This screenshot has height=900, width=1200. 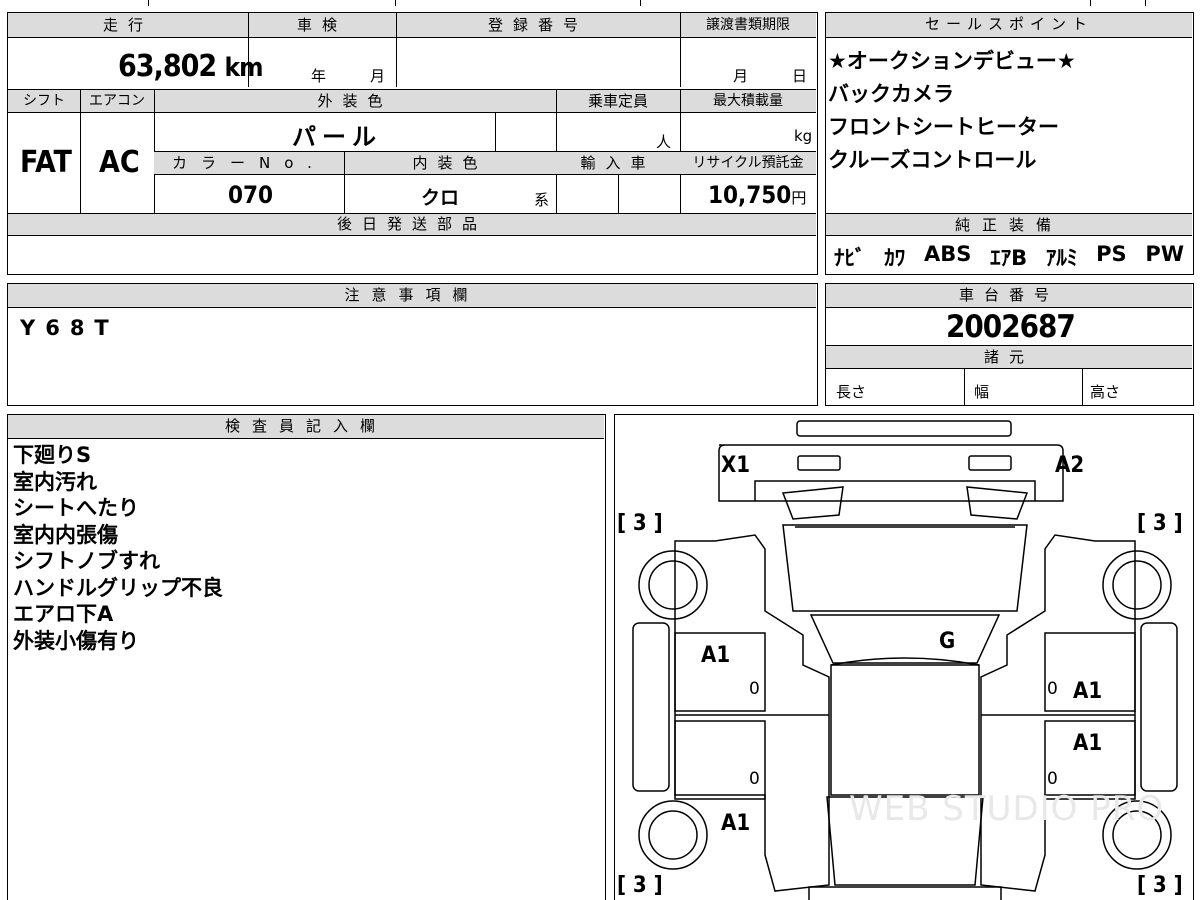 I want to click on capacity-unit: 人, so click(x=664, y=142).